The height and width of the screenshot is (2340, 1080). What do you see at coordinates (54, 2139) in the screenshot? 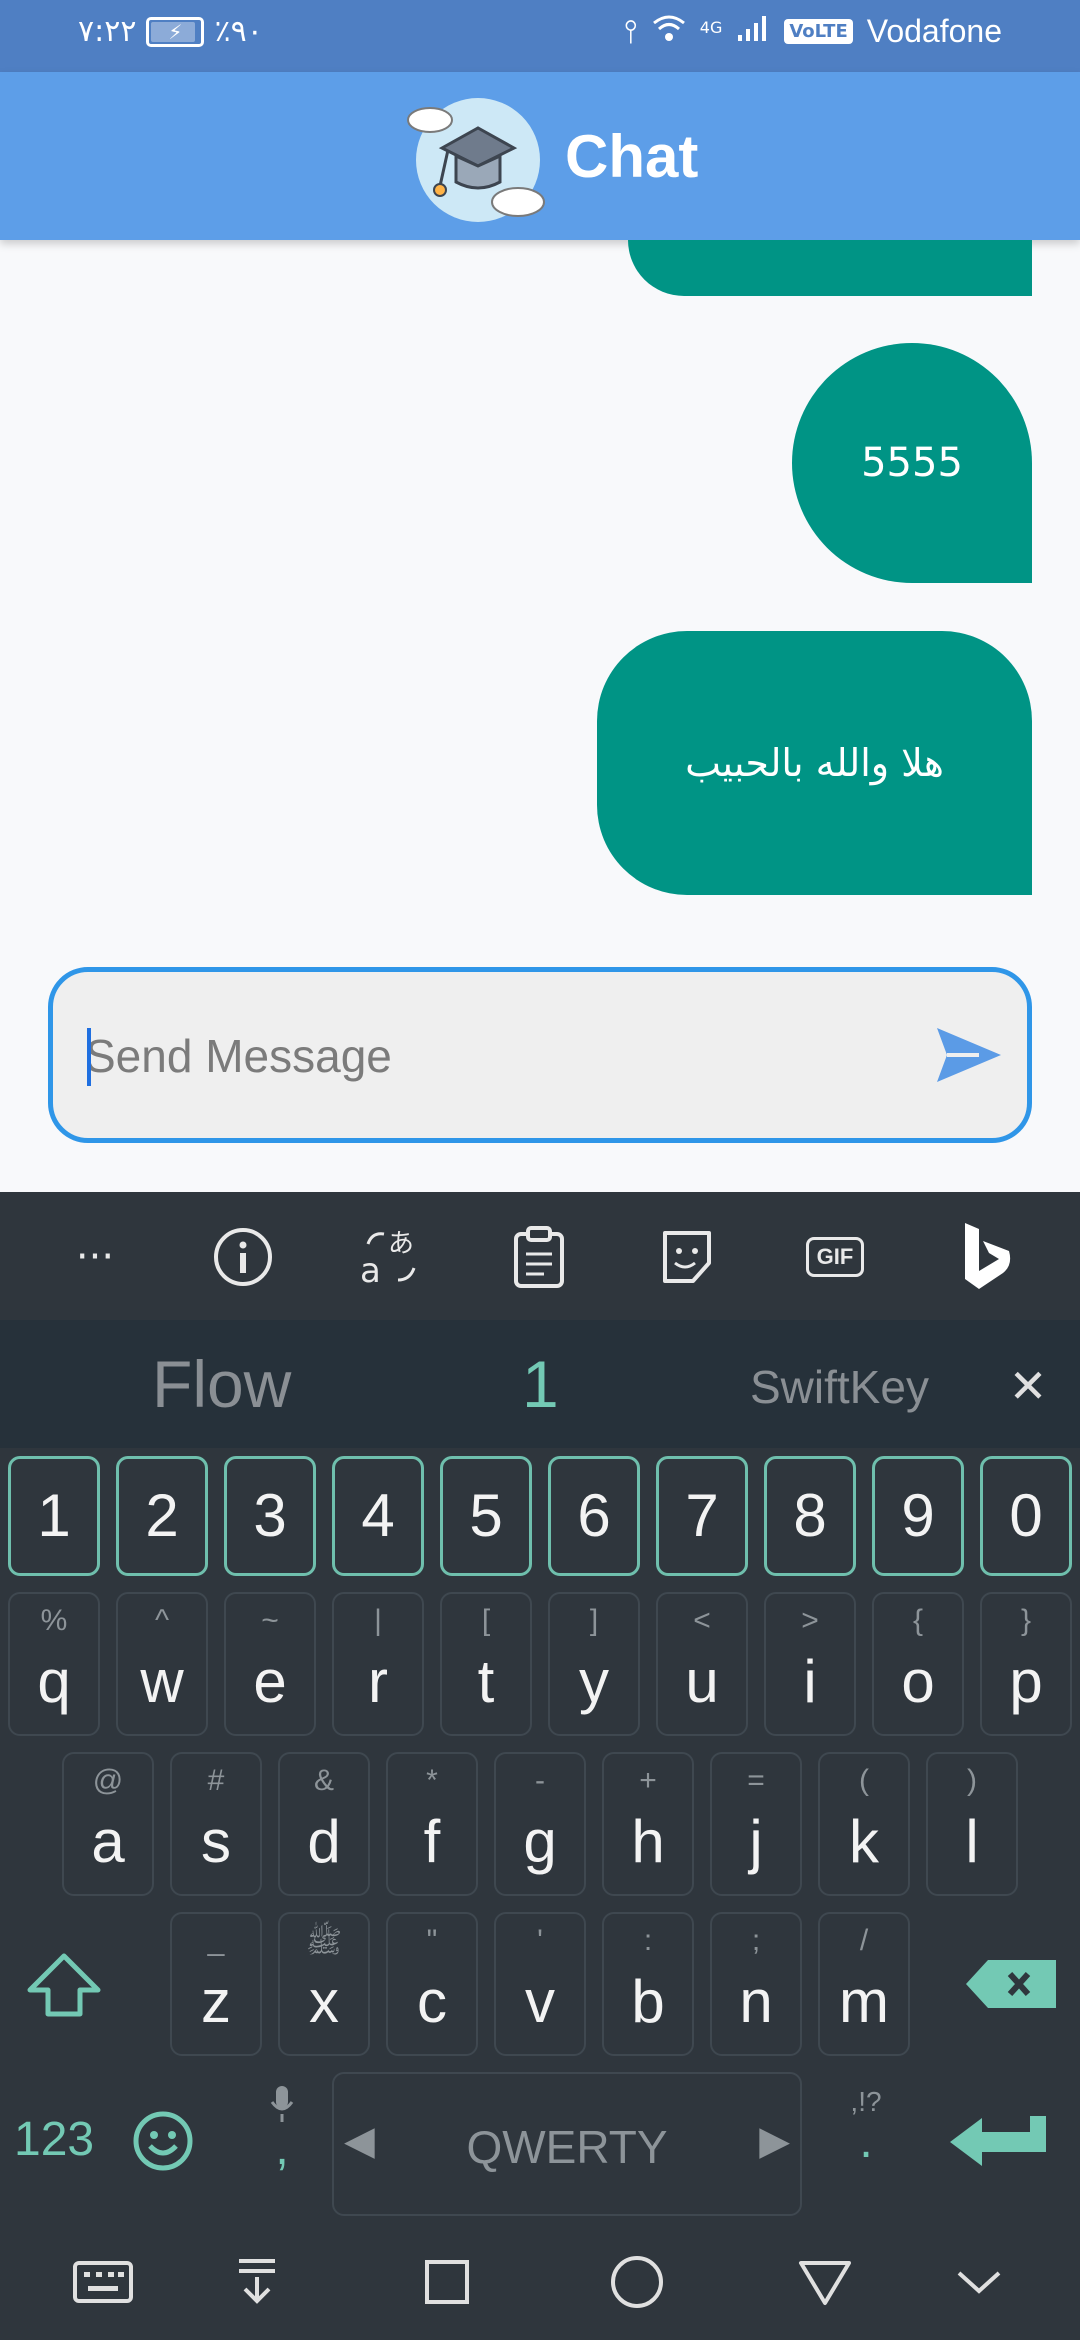
I see `numeric-toggle-key: 123` at bounding box center [54, 2139].